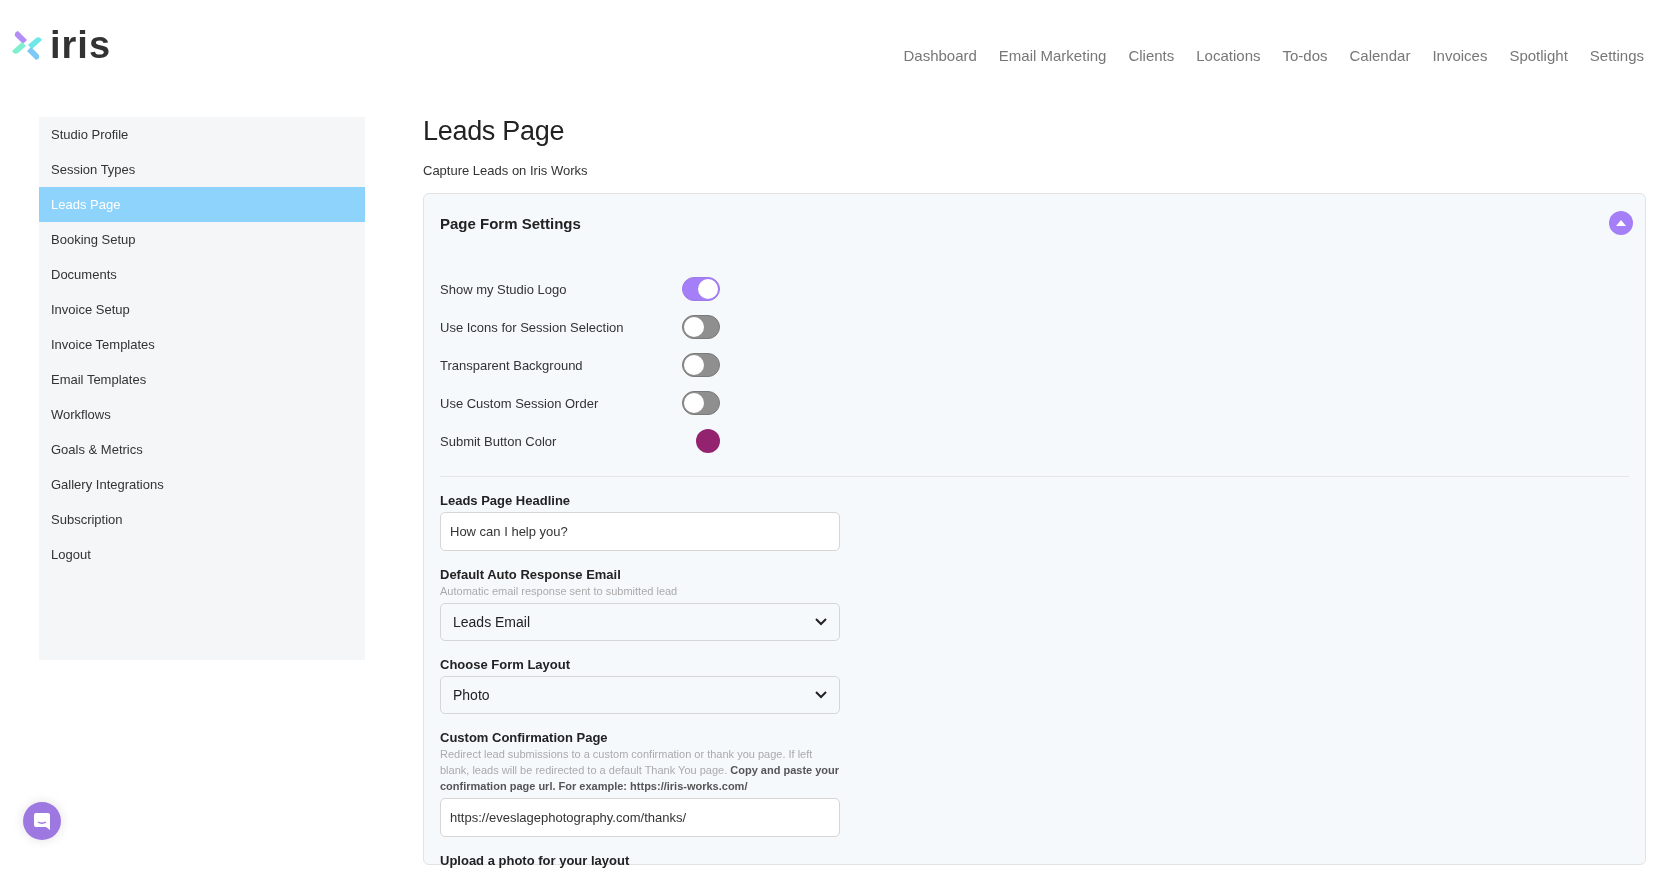 This screenshot has height=869, width=1674. What do you see at coordinates (535, 860) in the screenshot?
I see `field-label: Upload a photo for your layout` at bounding box center [535, 860].